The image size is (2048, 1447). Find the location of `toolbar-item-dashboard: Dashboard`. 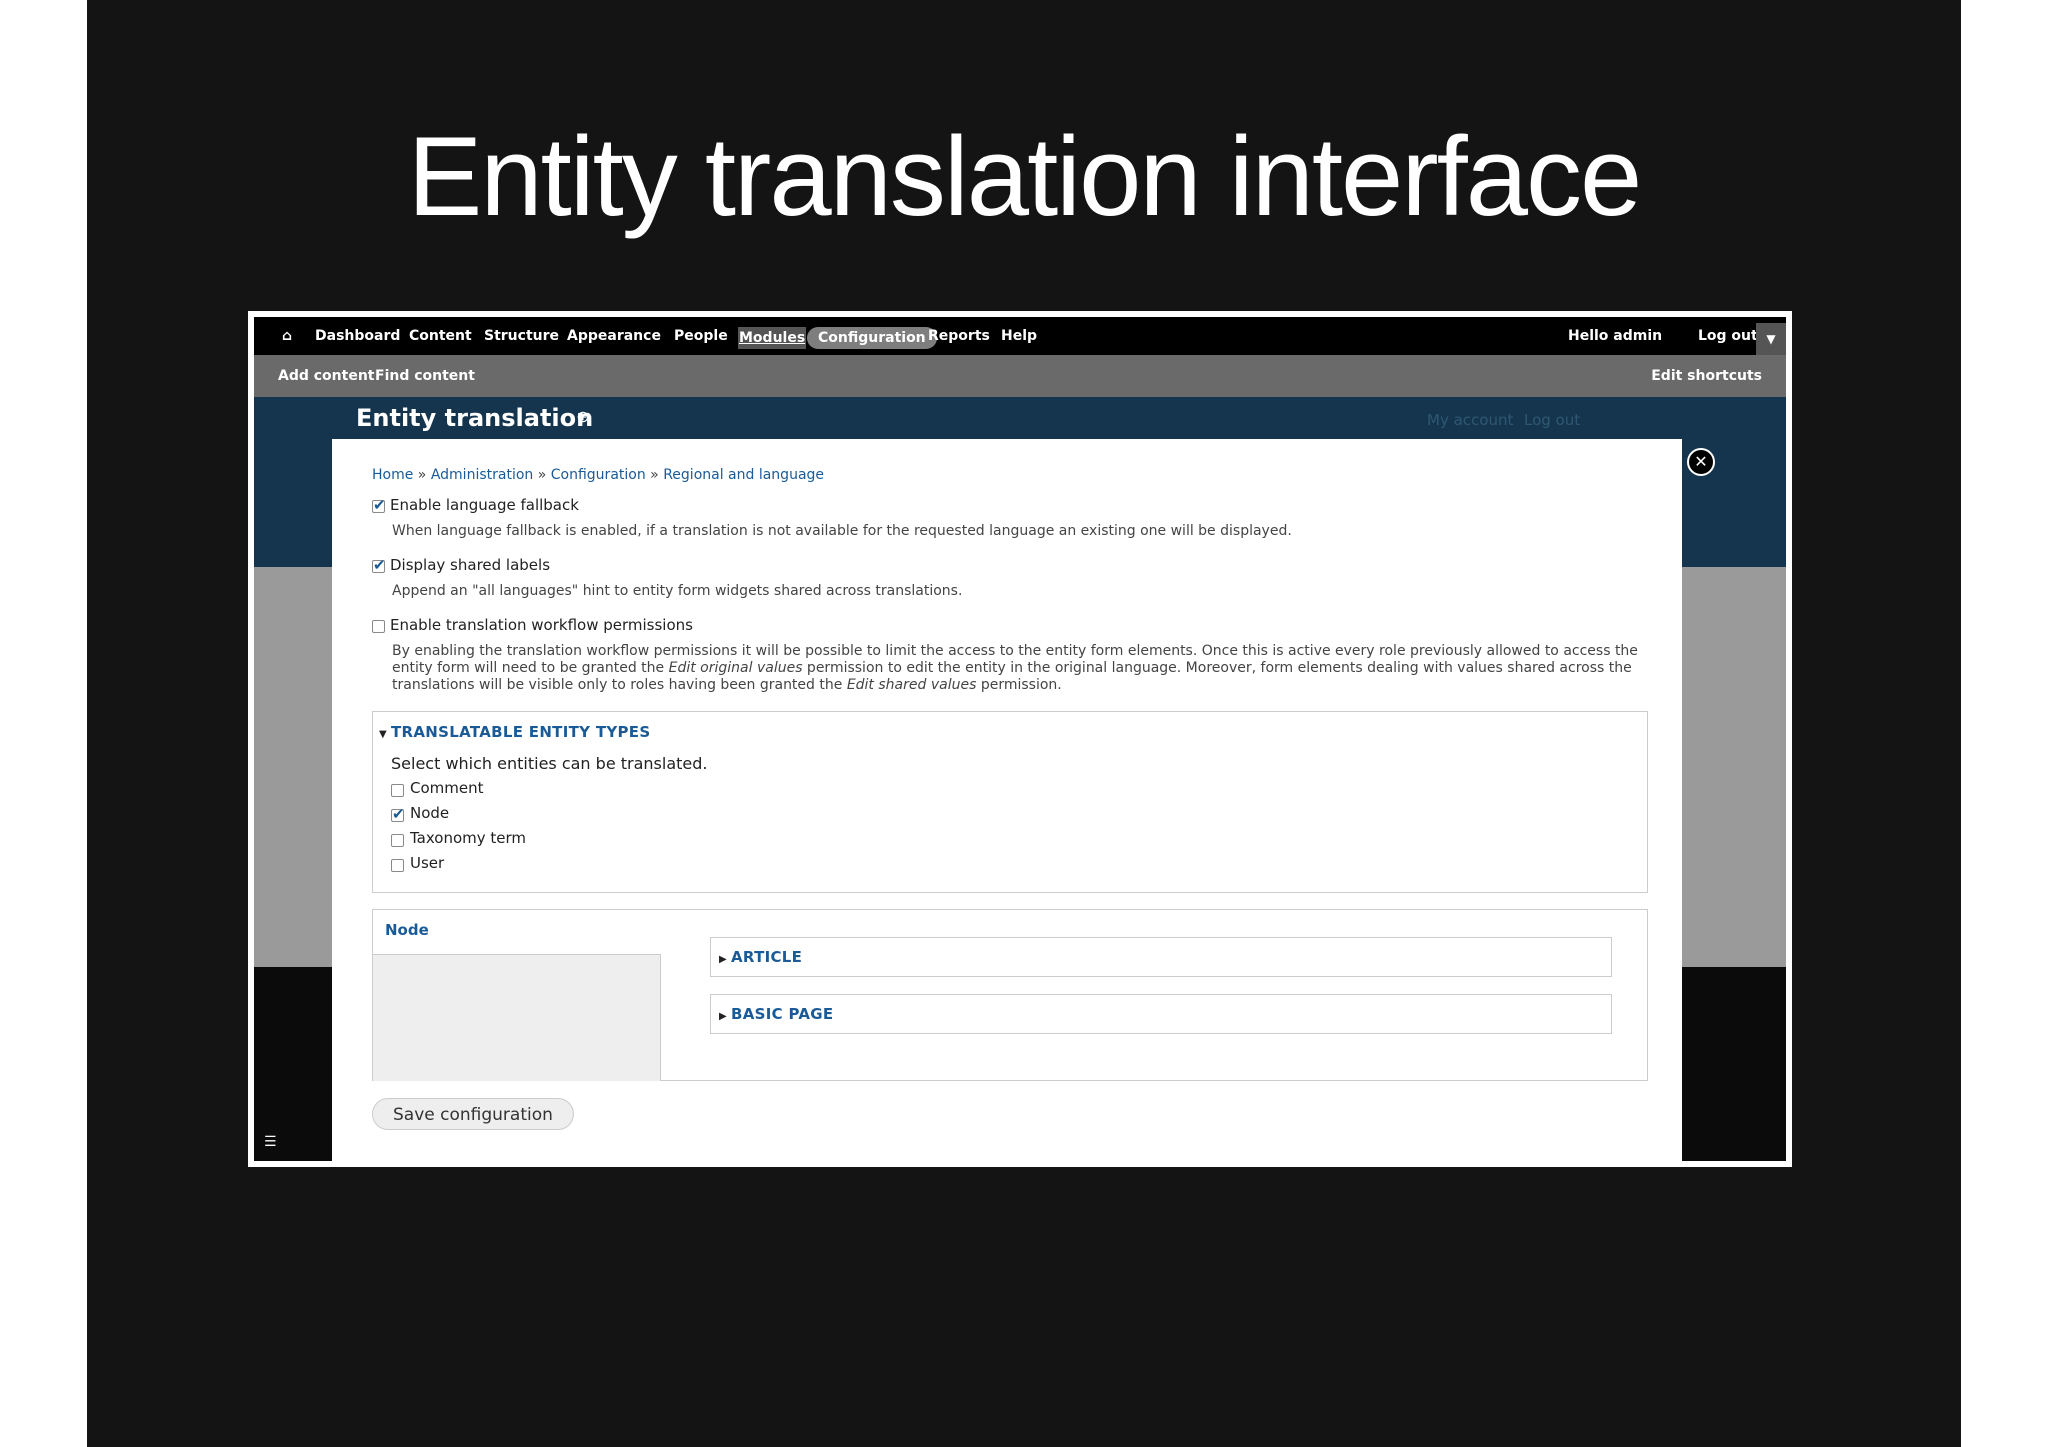

toolbar-item-dashboard: Dashboard is located at coordinates (357, 336).